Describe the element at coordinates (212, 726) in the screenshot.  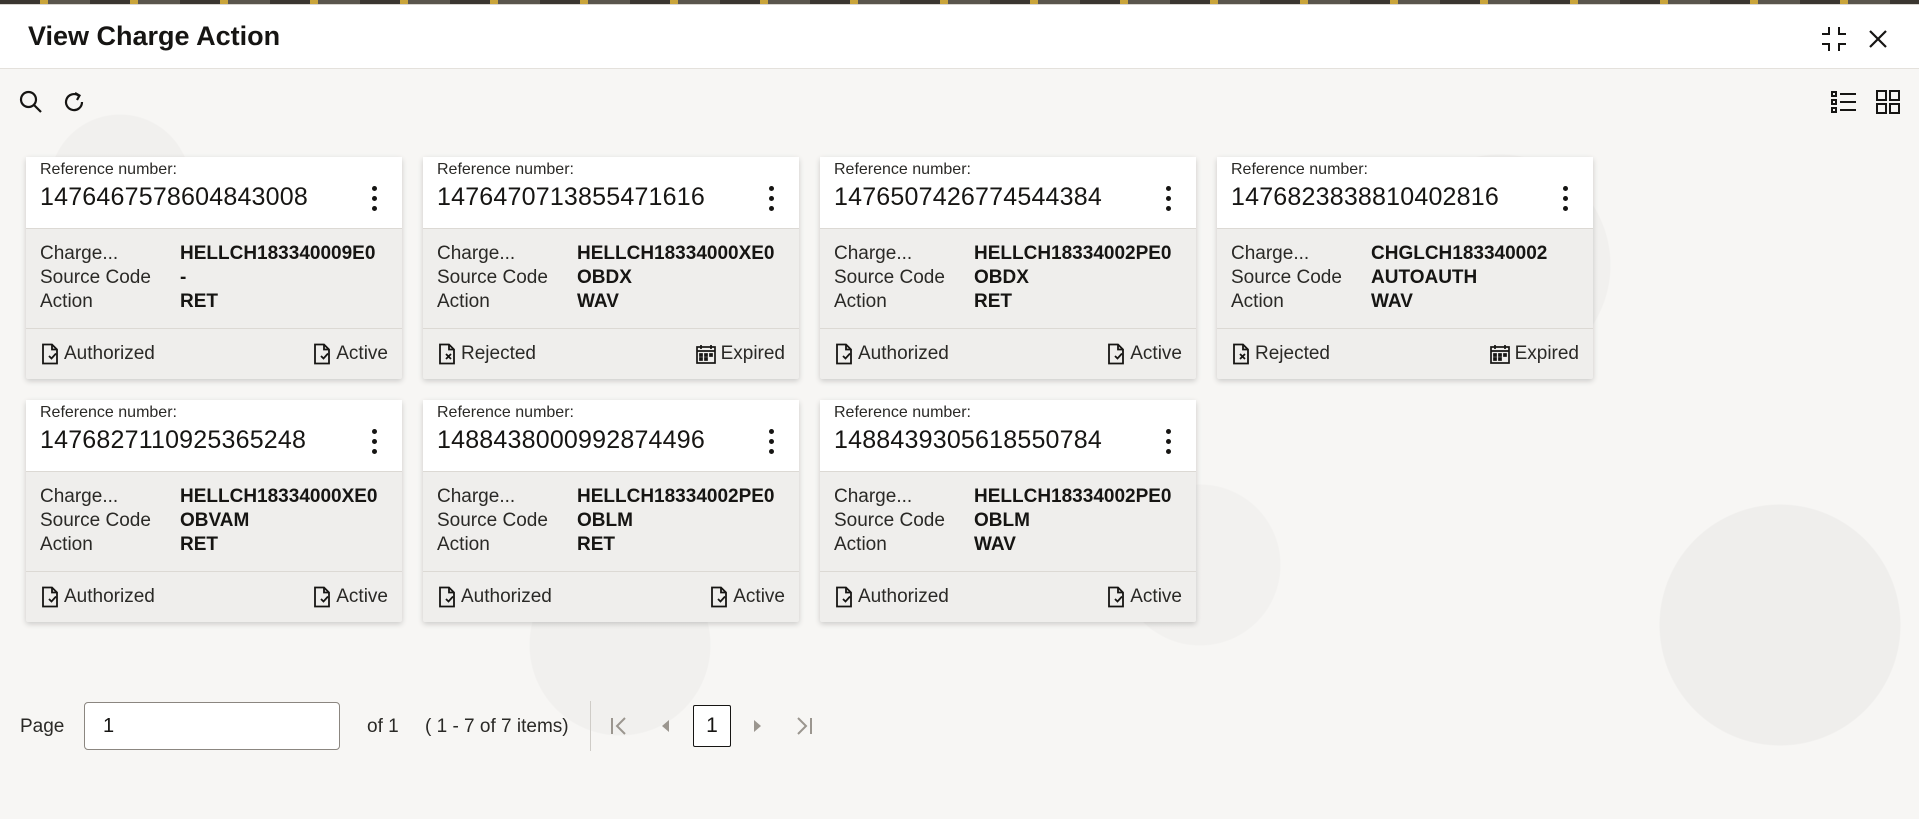
I see `page-number-input` at that location.